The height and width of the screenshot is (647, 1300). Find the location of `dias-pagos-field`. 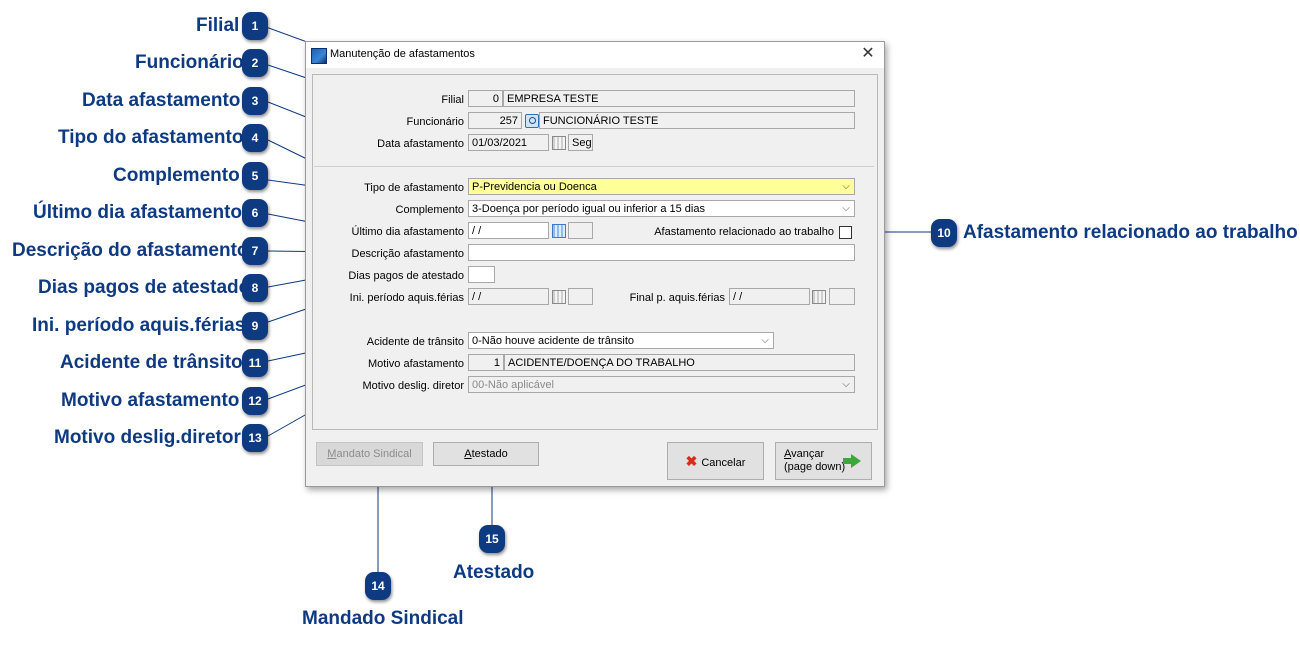

dias-pagos-field is located at coordinates (481, 274).